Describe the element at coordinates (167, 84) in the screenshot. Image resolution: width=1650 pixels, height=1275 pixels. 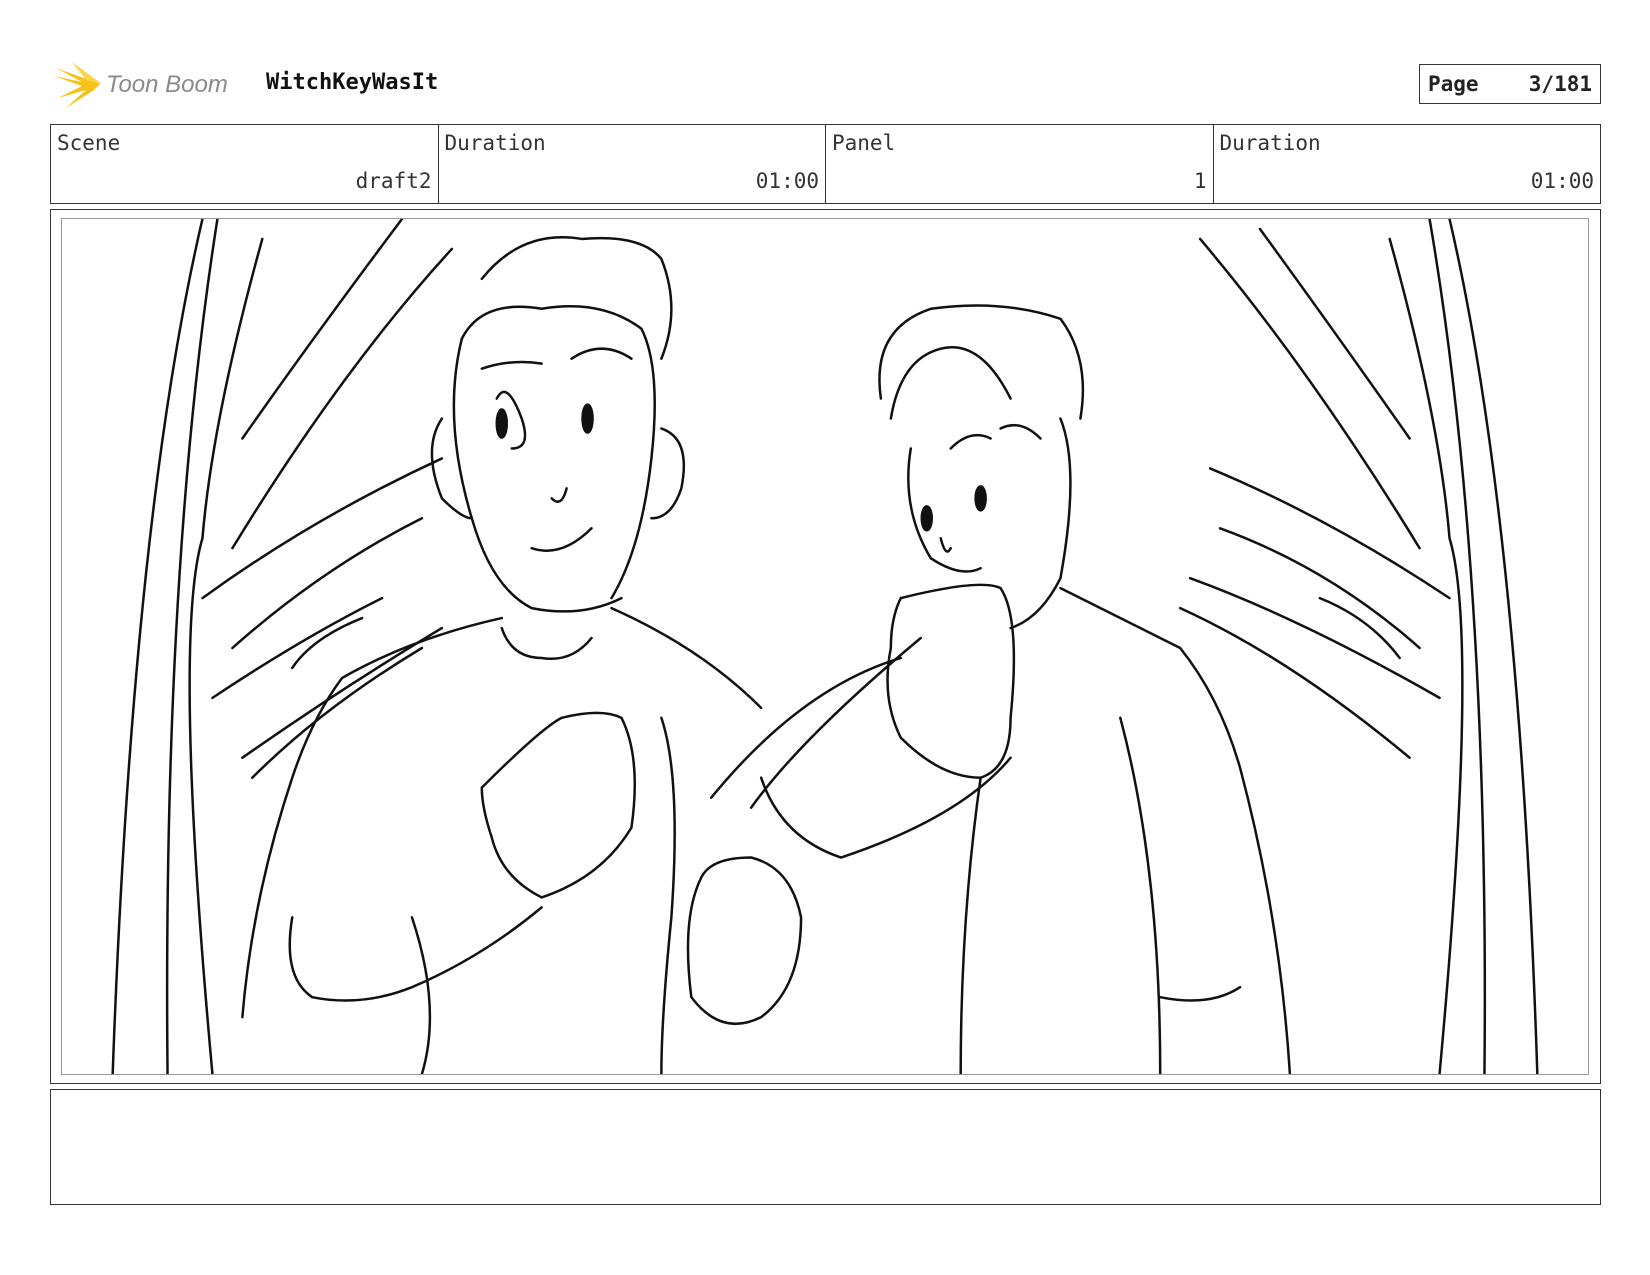
I see `logo-text: Toon Boom` at that location.